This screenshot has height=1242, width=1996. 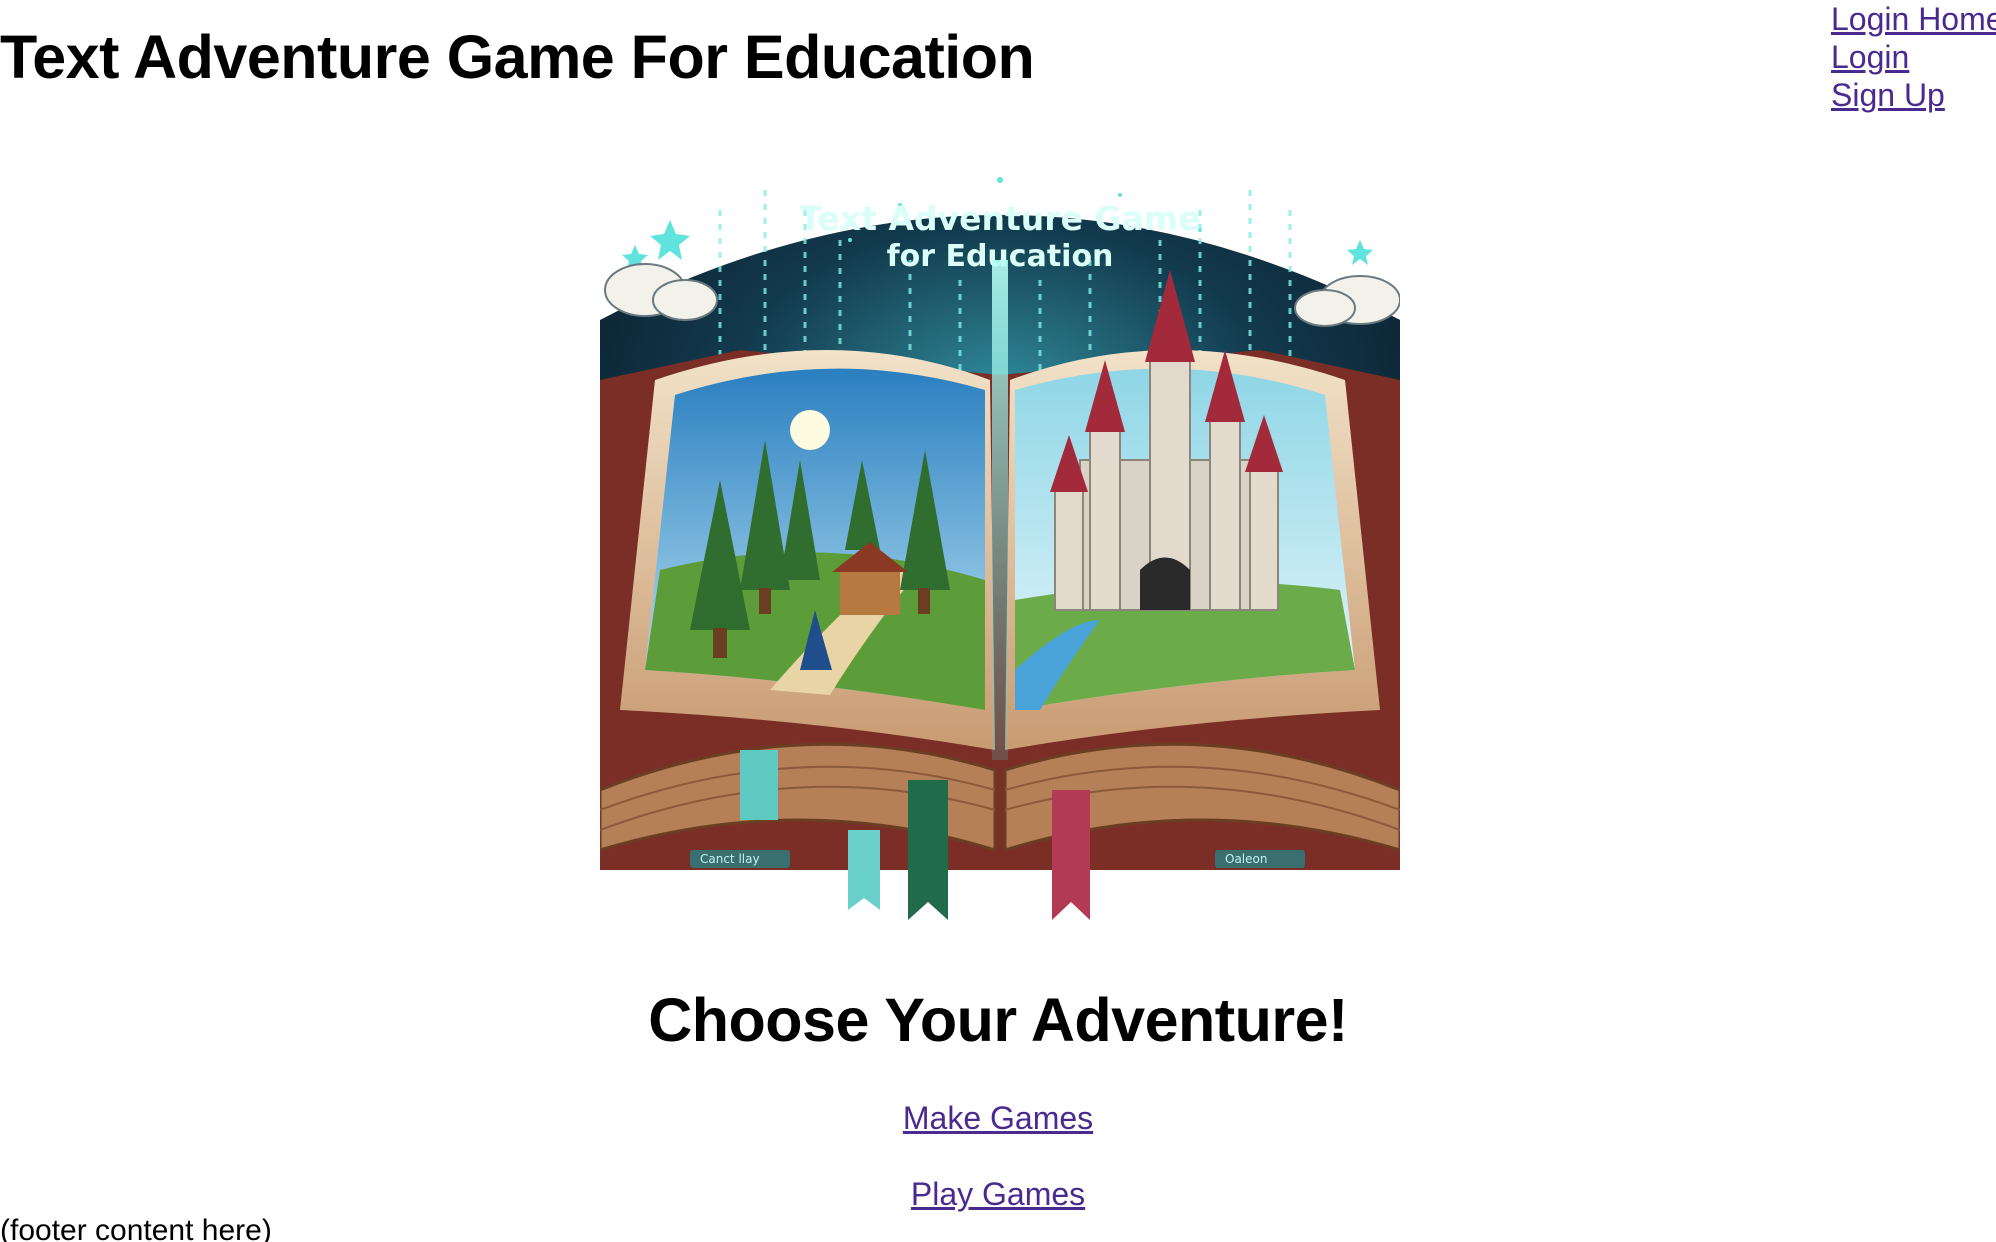 I want to click on login-link: Login, so click(x=1913, y=57).